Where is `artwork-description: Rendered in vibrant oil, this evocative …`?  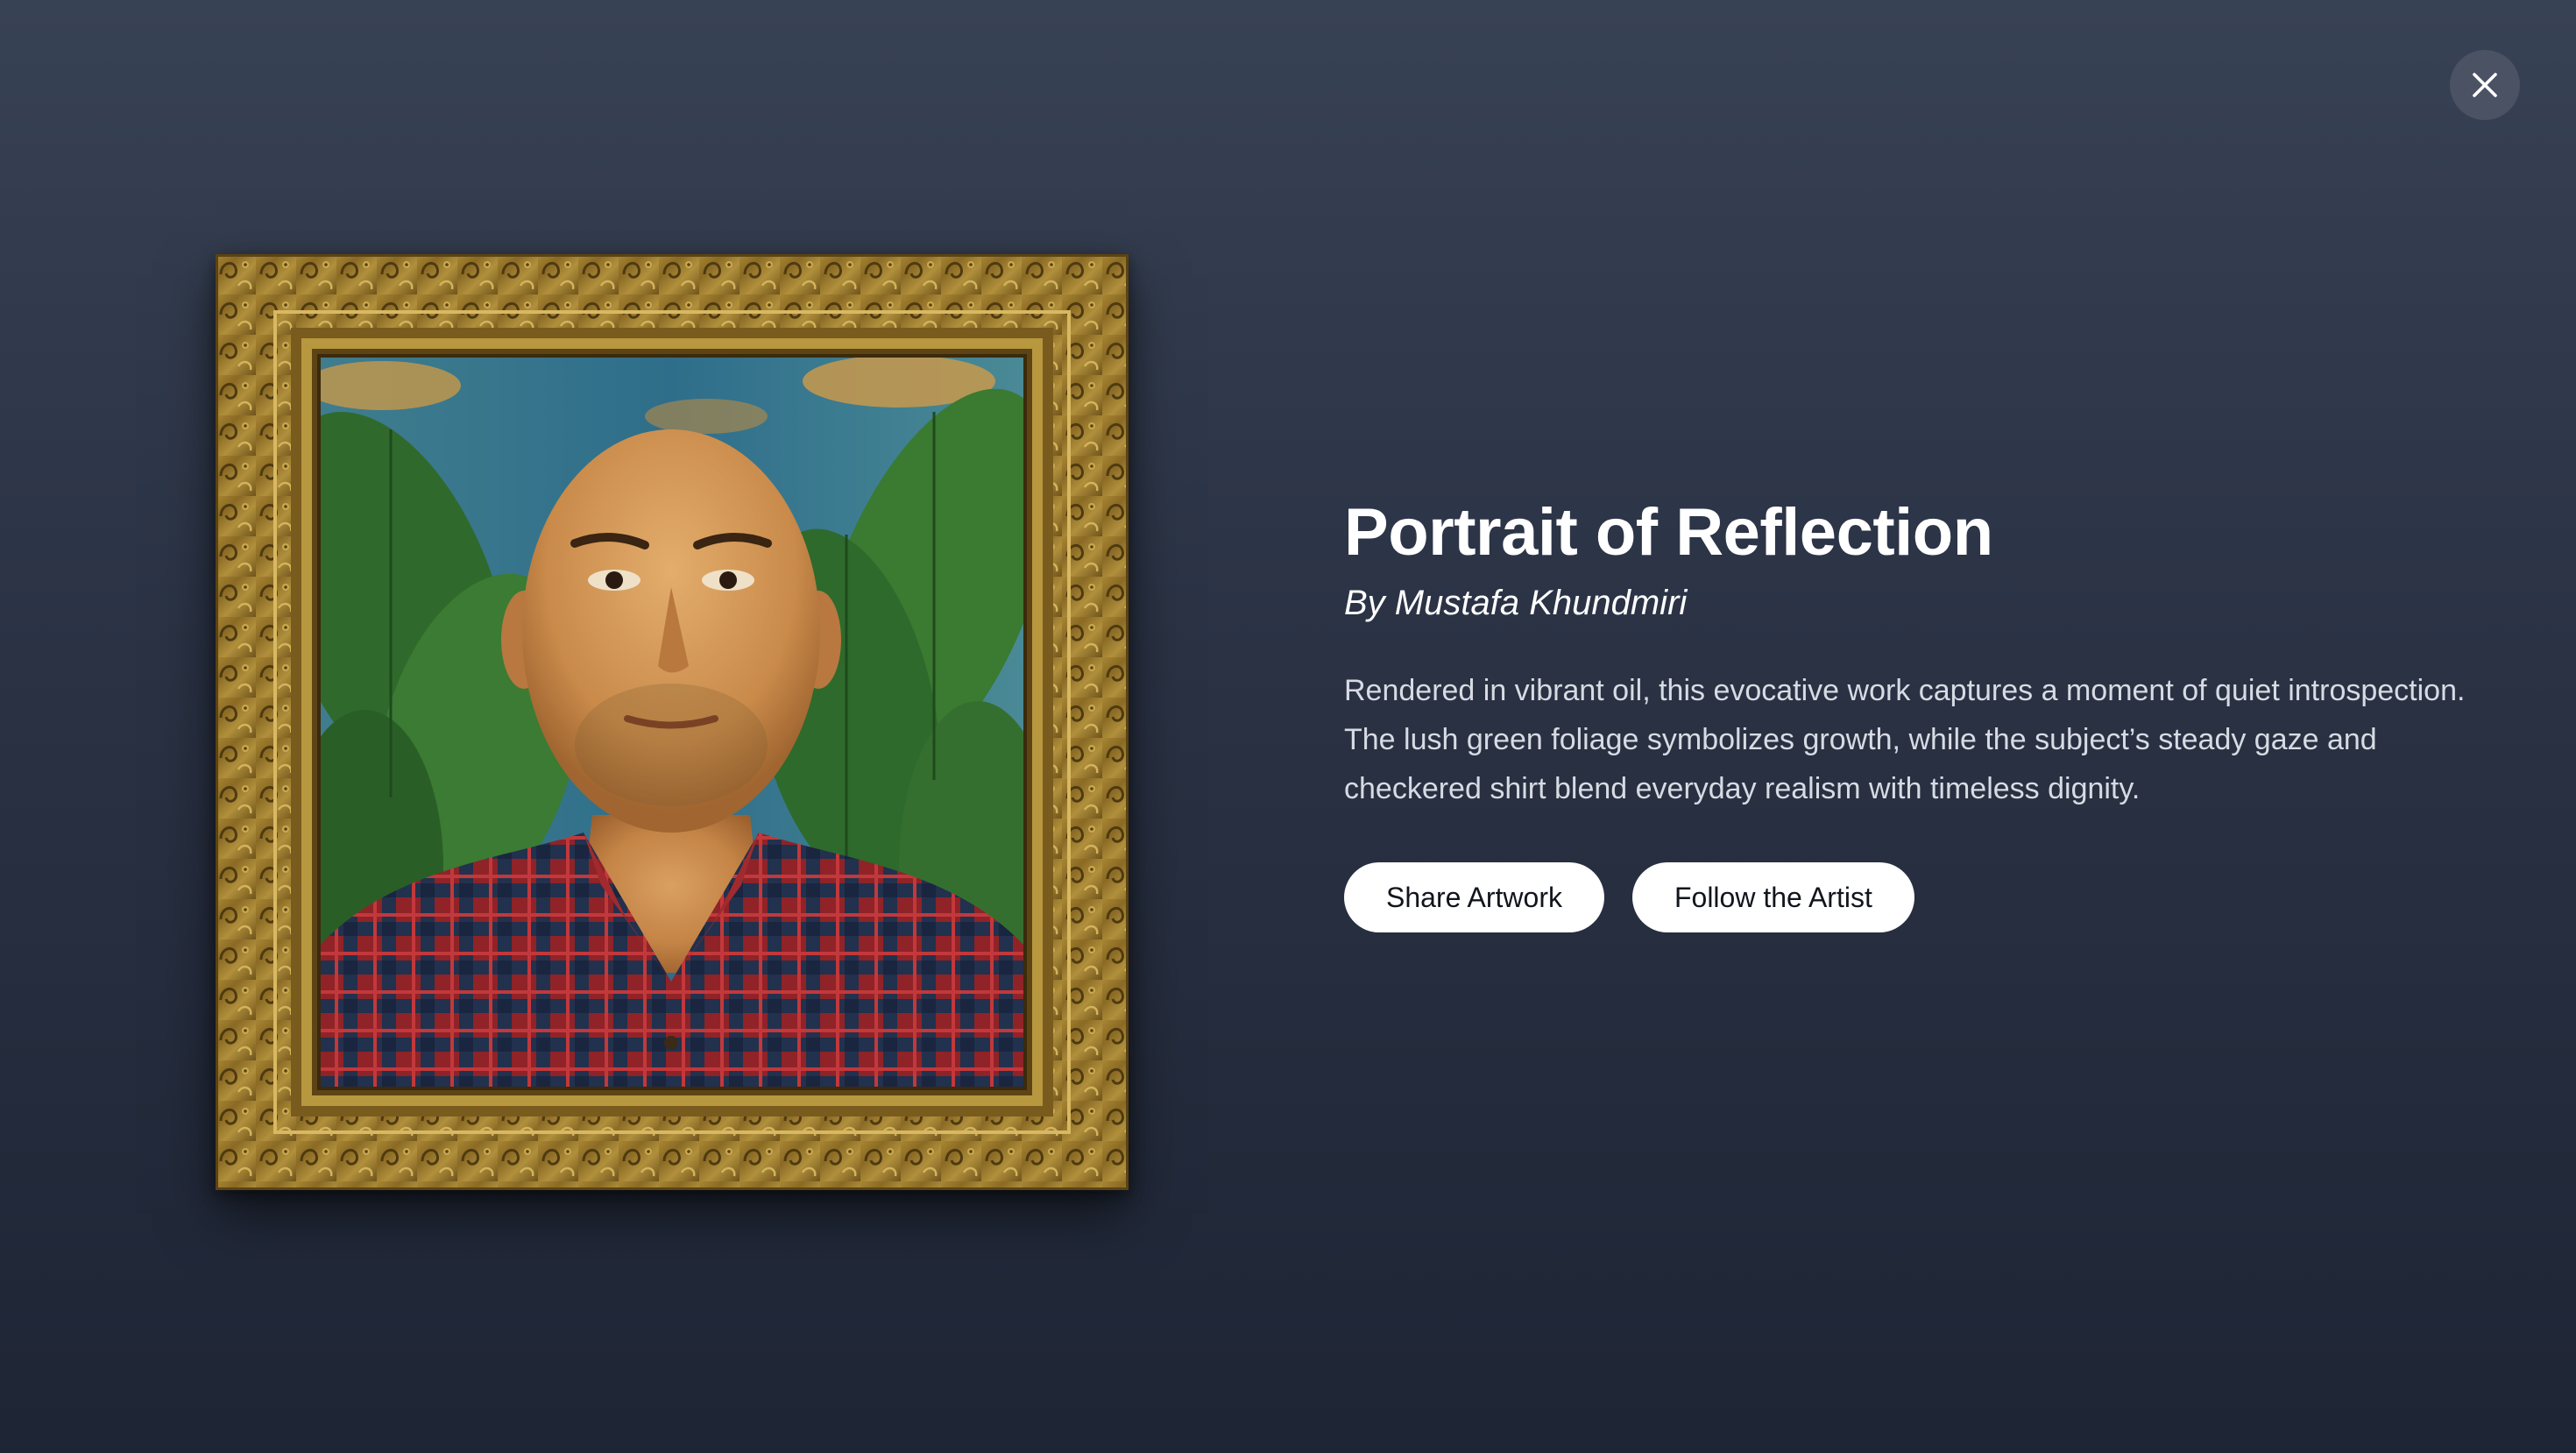
artwork-description: Rendered in vibrant oil, this evocative … is located at coordinates (1905, 739).